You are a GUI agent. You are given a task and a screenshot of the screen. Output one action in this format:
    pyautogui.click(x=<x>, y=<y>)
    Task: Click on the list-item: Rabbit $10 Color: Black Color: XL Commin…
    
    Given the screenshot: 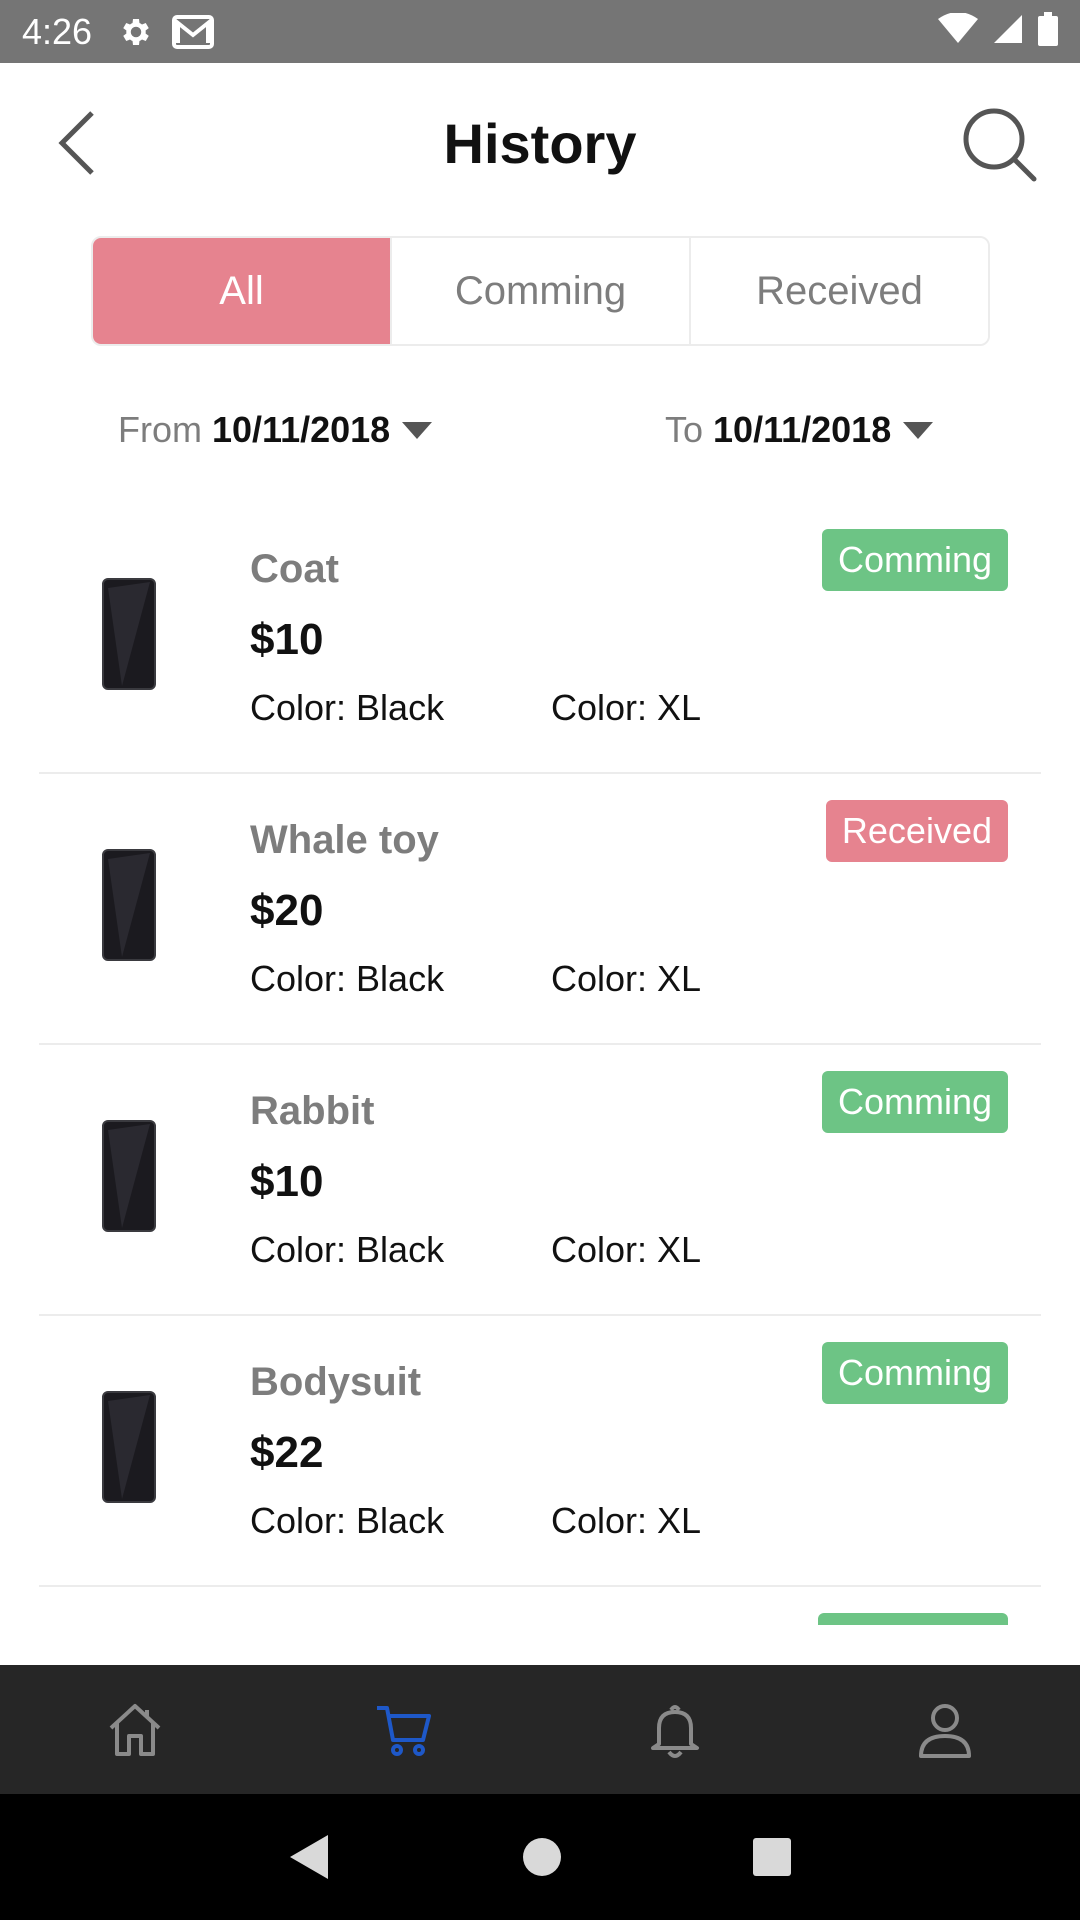 What is the action you would take?
    pyautogui.click(x=540, y=1180)
    